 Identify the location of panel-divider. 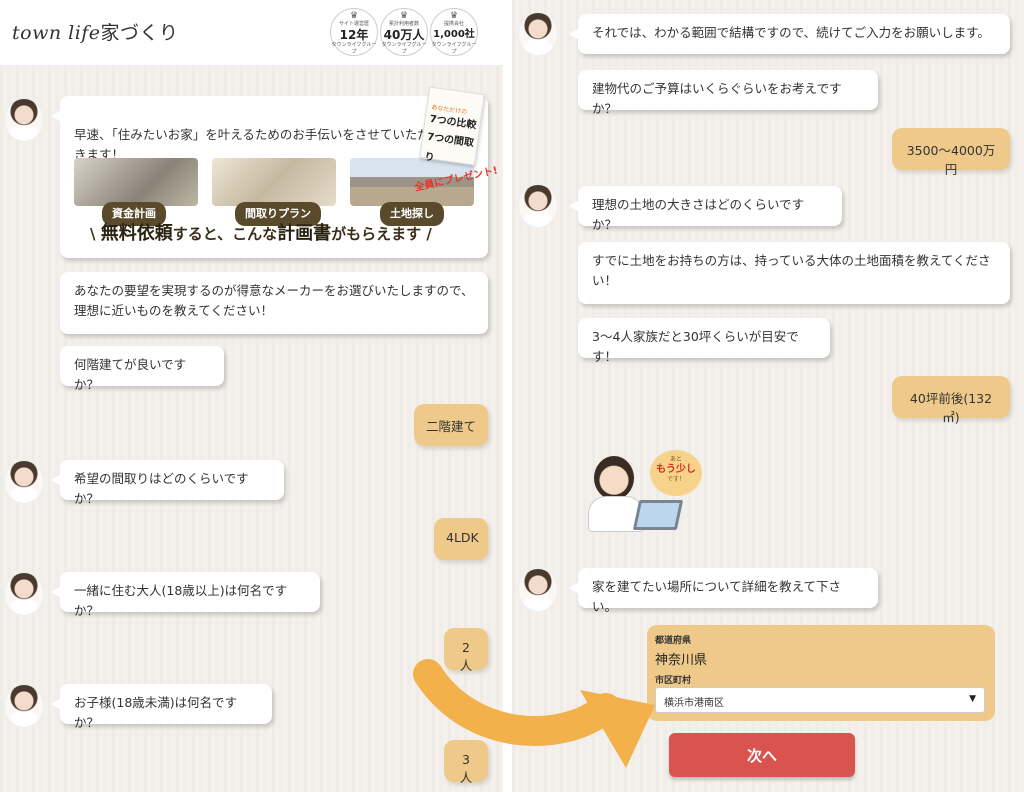
(507, 396).